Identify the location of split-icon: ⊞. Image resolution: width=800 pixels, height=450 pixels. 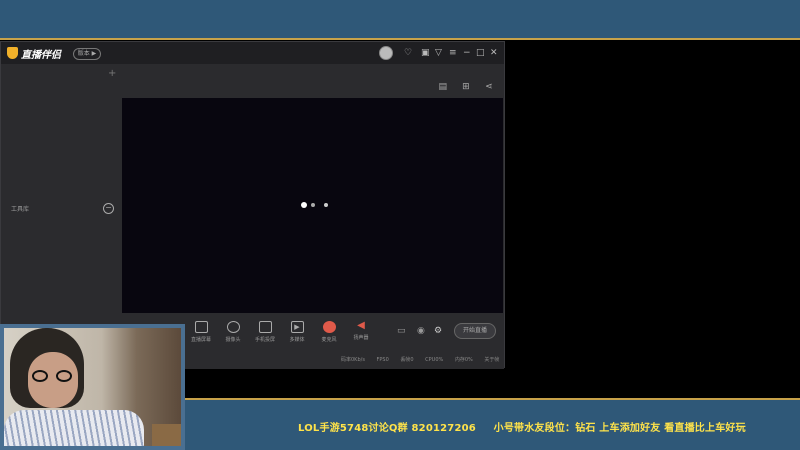
(466, 87).